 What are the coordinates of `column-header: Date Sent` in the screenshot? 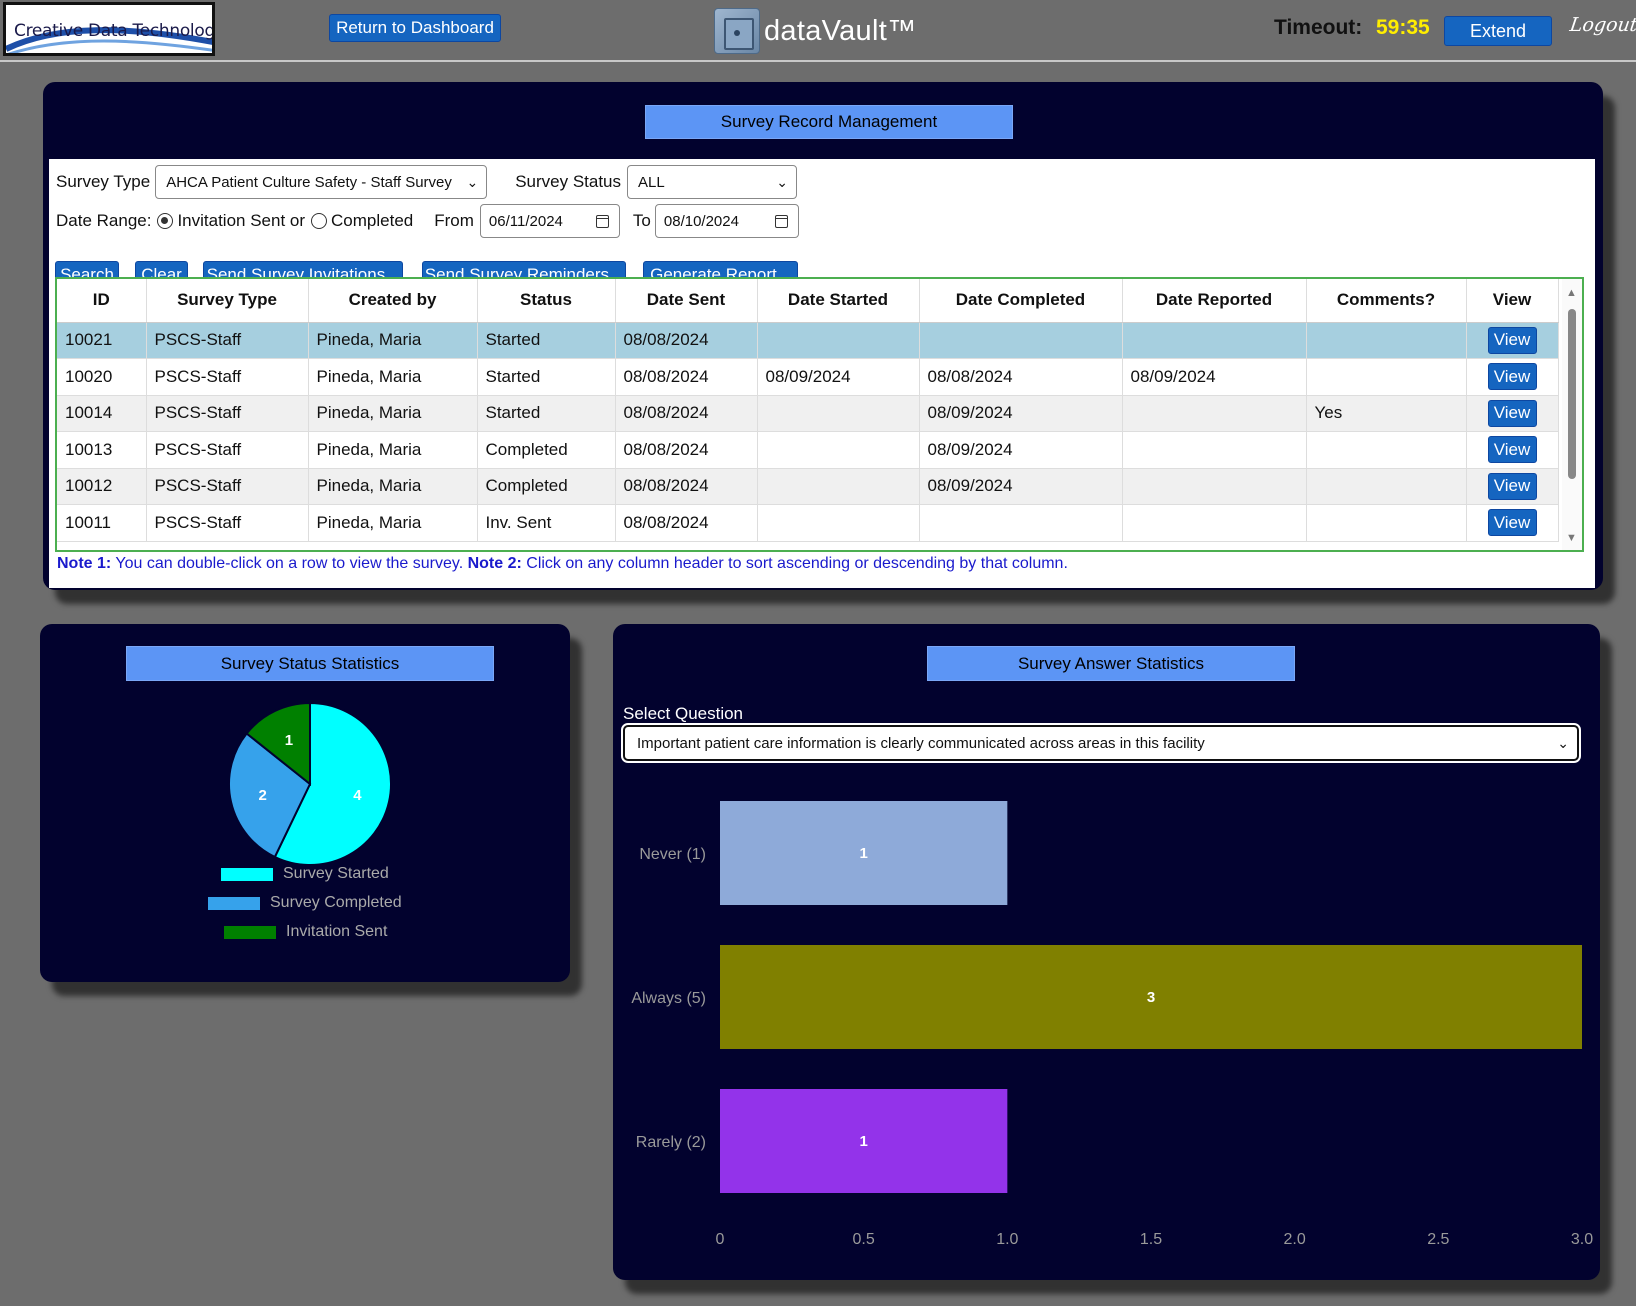 It's located at (686, 301).